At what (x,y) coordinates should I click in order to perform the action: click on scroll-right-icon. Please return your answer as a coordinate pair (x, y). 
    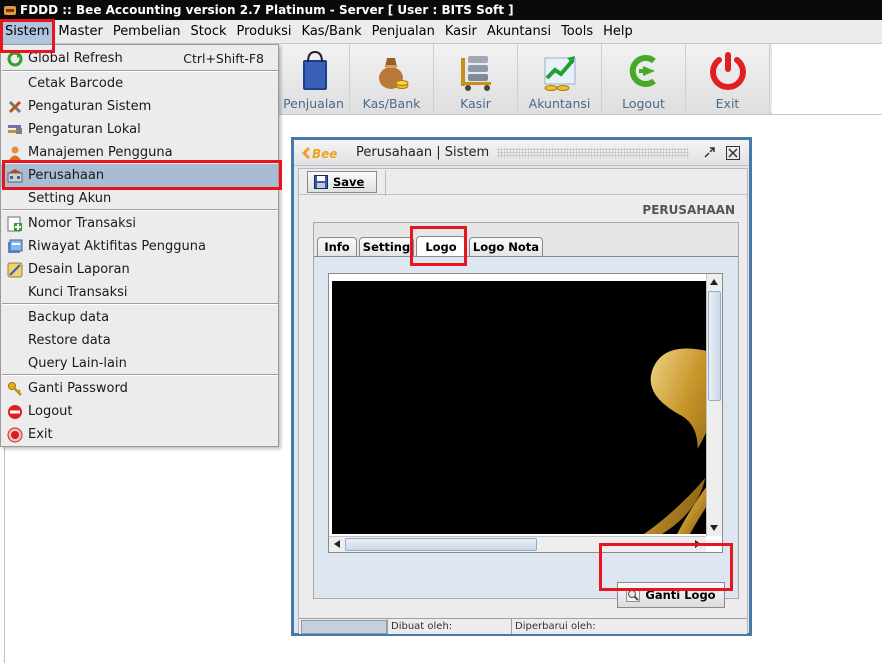
    Looking at the image, I should click on (698, 544).